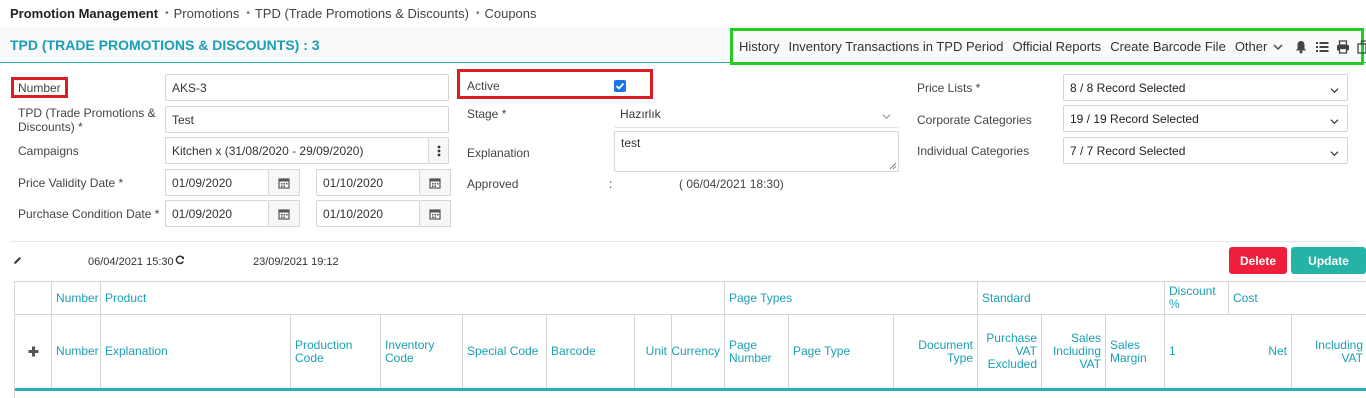 Image resolution: width=1366 pixels, height=398 pixels. What do you see at coordinates (1328, 260) in the screenshot?
I see `update-button: Update` at bounding box center [1328, 260].